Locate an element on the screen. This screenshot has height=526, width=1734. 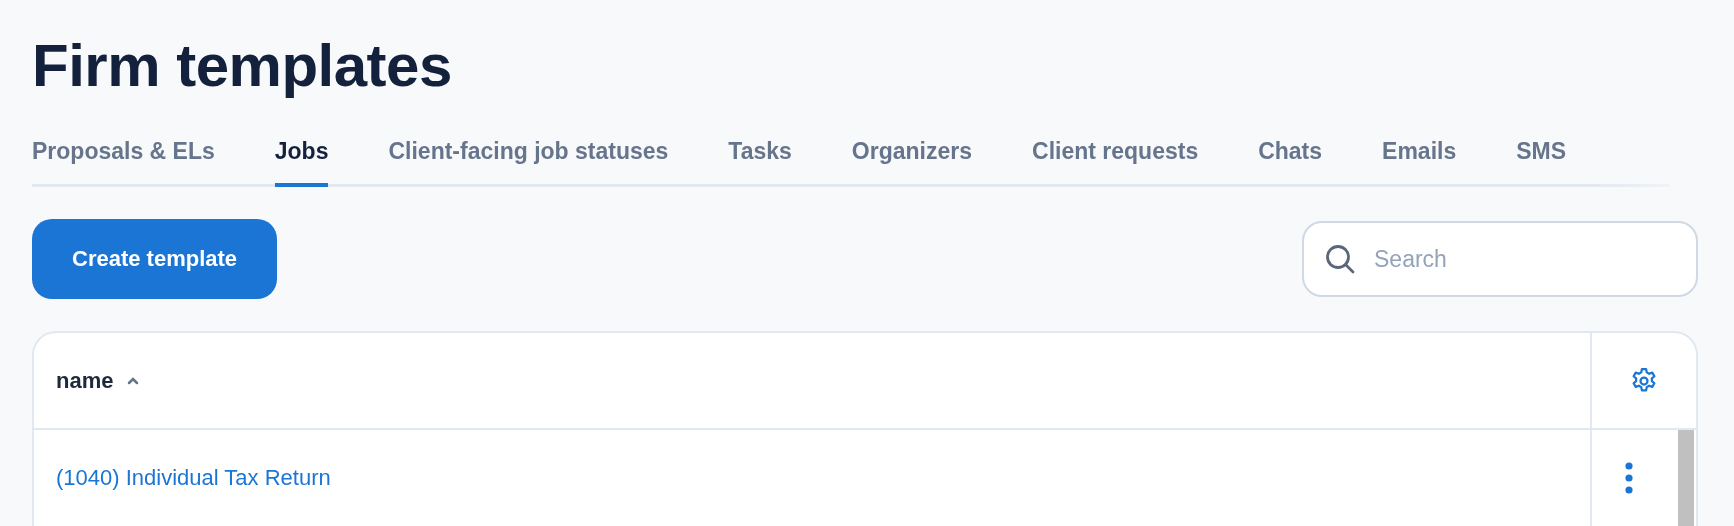
tab: Chats is located at coordinates (1290, 157).